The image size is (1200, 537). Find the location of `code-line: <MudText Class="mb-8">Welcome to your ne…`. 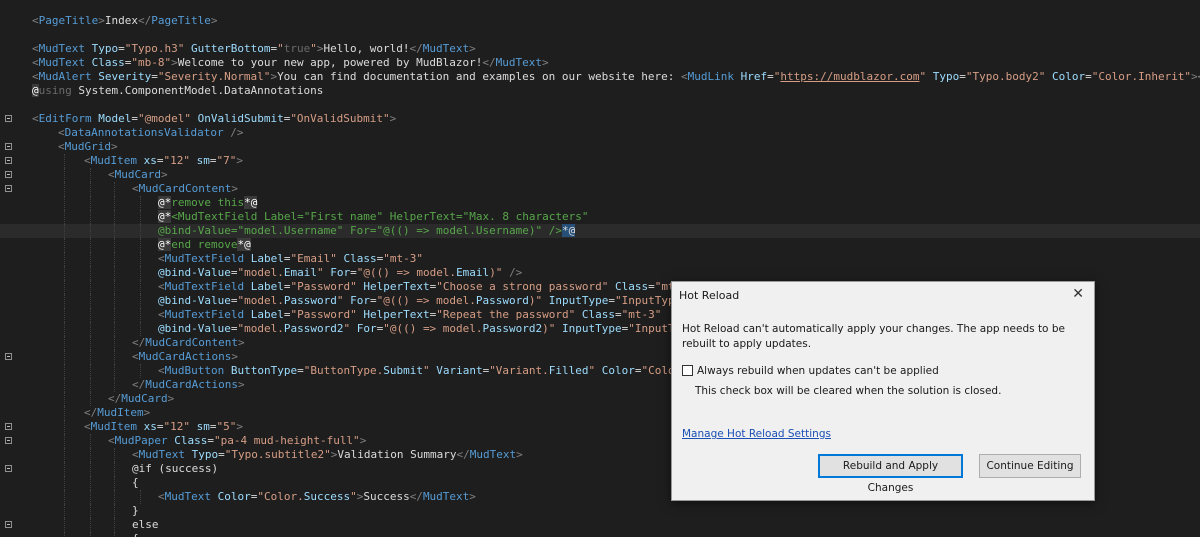

code-line: <MudText Class="mb-8">Welcome to your ne… is located at coordinates (600, 63).